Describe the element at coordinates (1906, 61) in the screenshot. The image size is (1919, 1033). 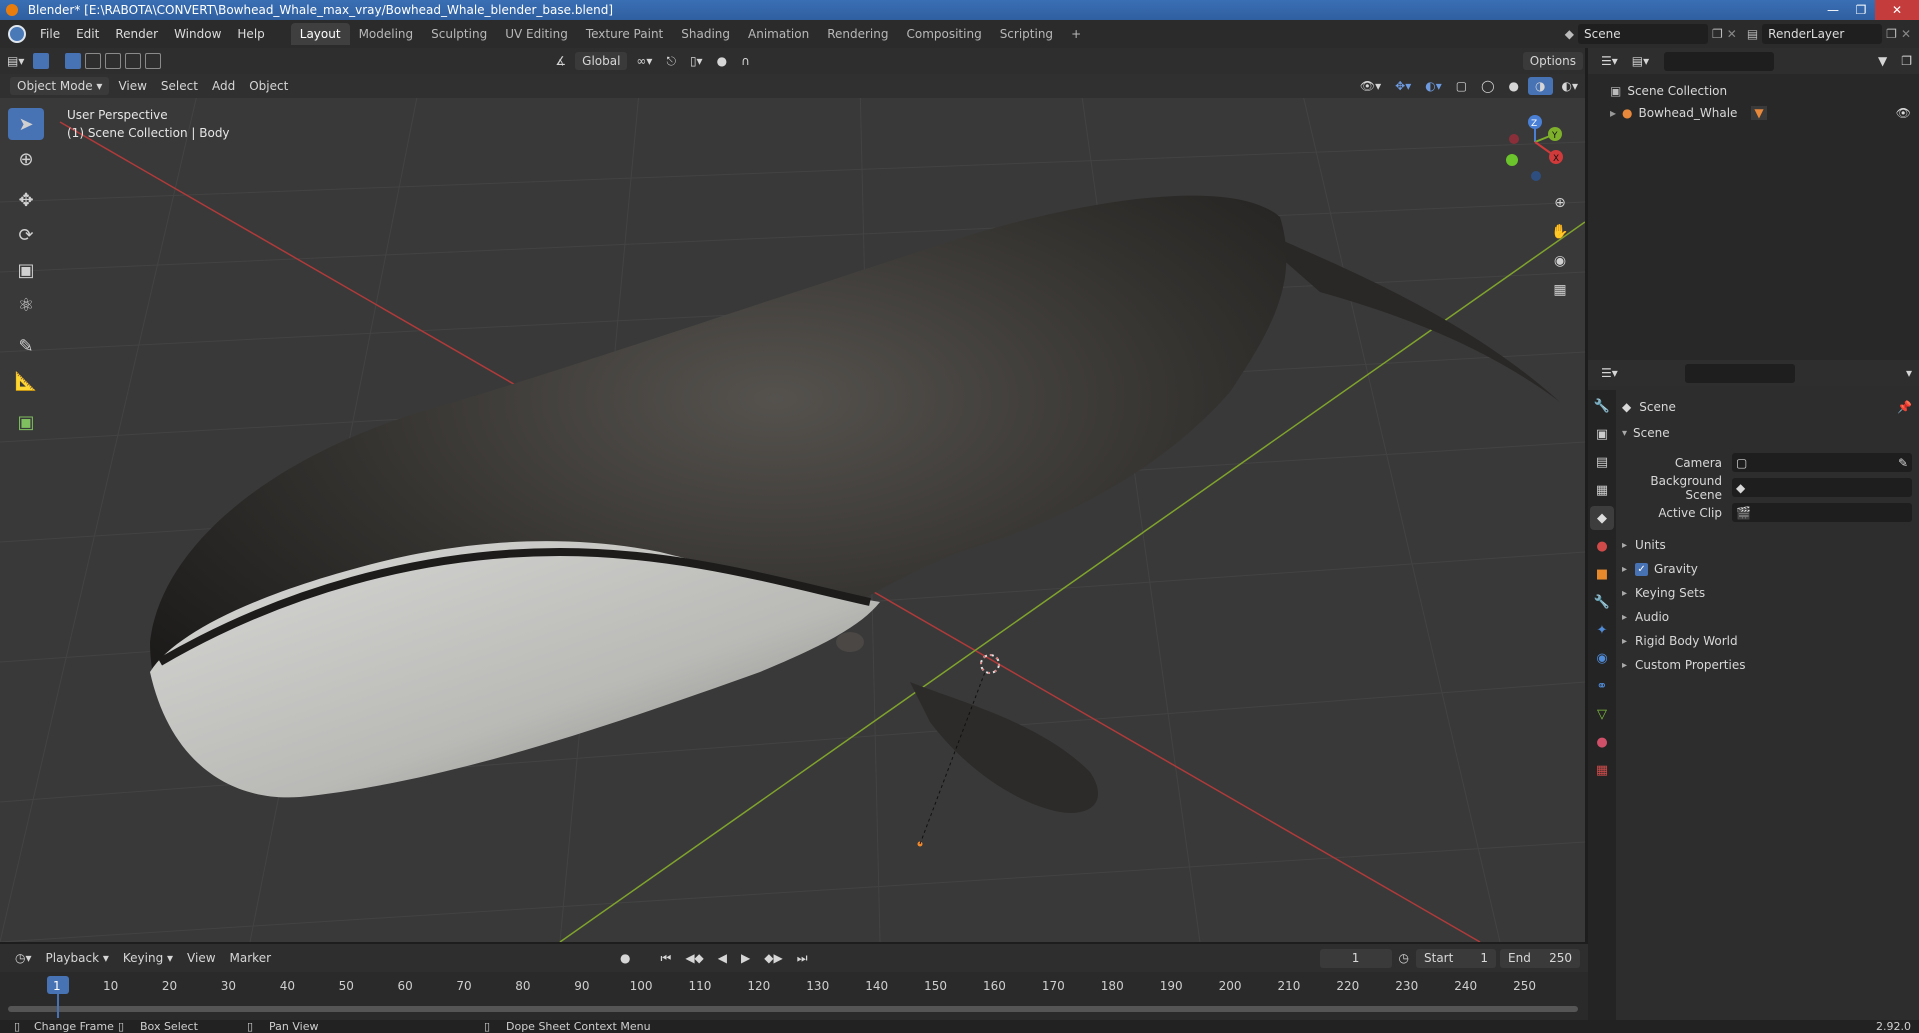
I see `new-collection-icon: ❐` at that location.